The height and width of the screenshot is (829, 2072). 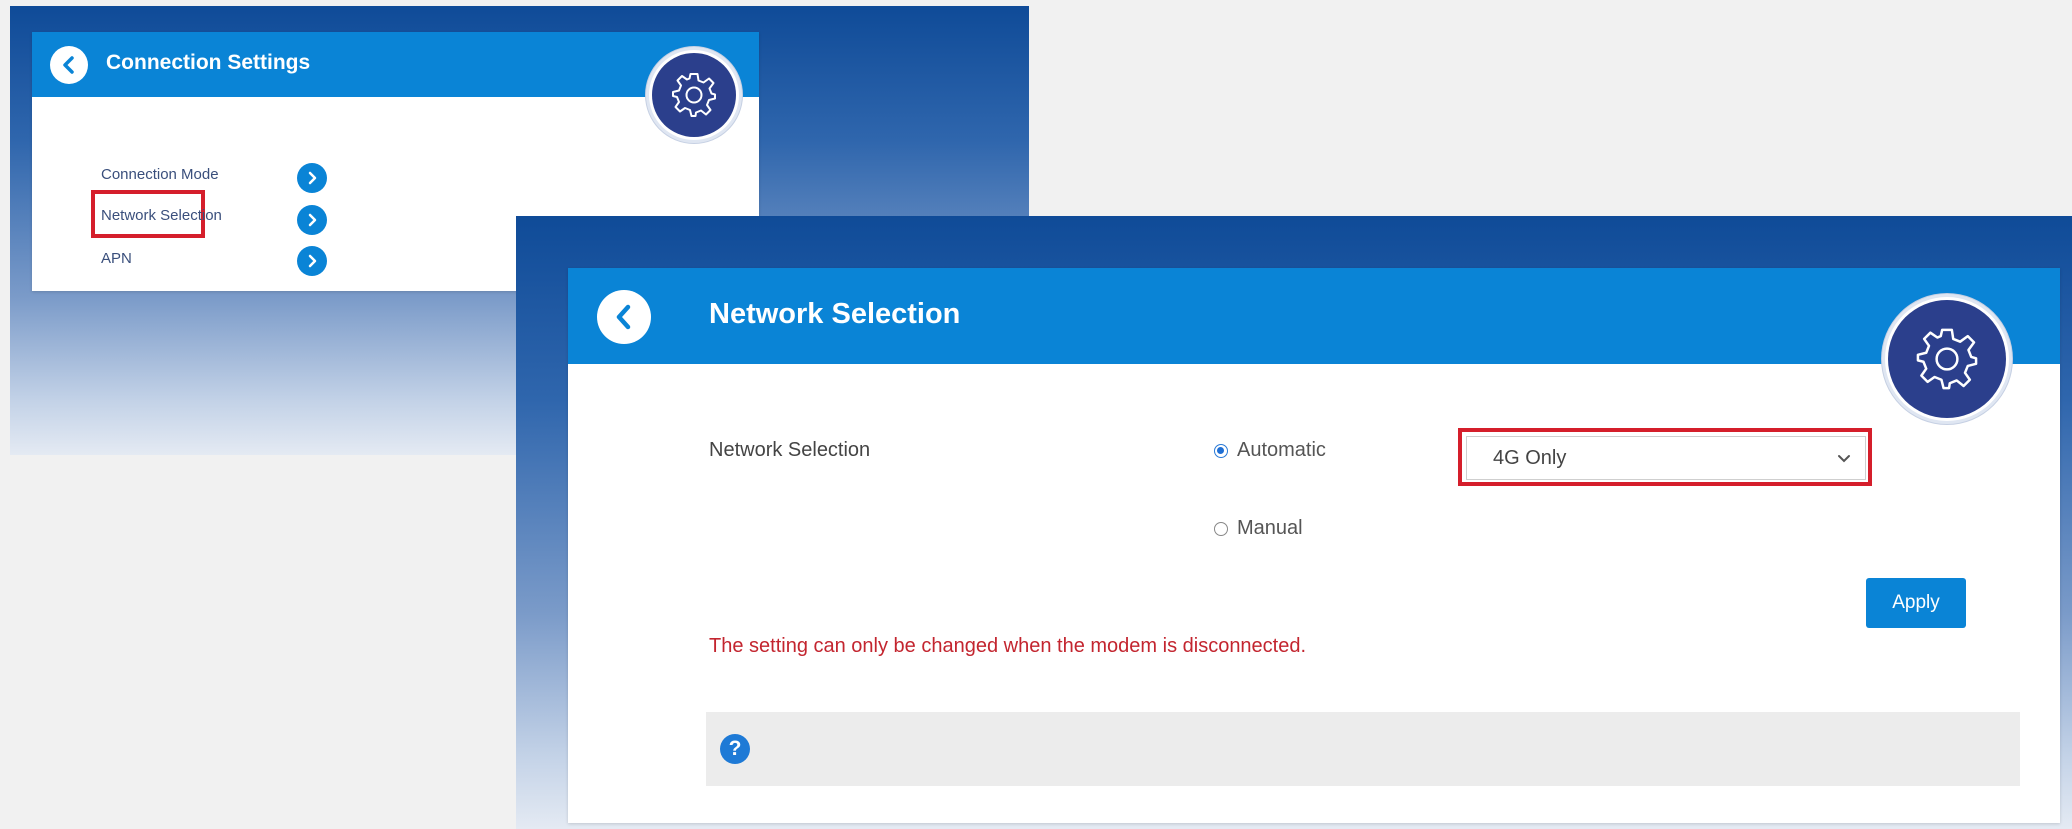 I want to click on menu-item-connection-mode: Connection Mode, so click(x=160, y=174).